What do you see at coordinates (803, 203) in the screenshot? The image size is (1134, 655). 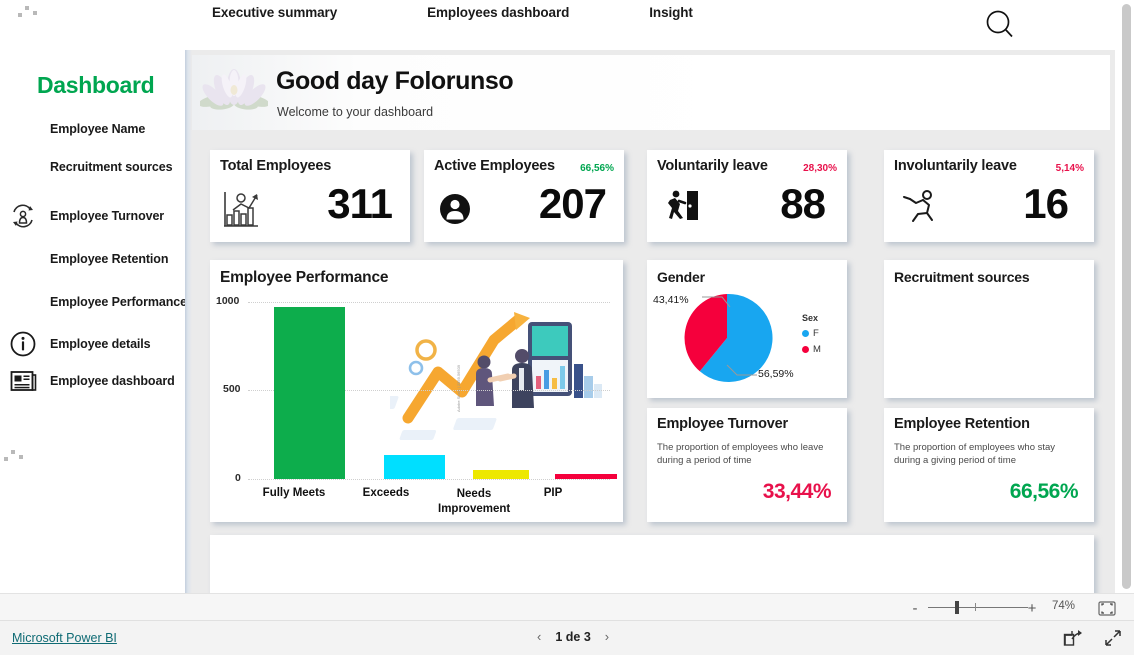 I see `kpi-value: 88` at bounding box center [803, 203].